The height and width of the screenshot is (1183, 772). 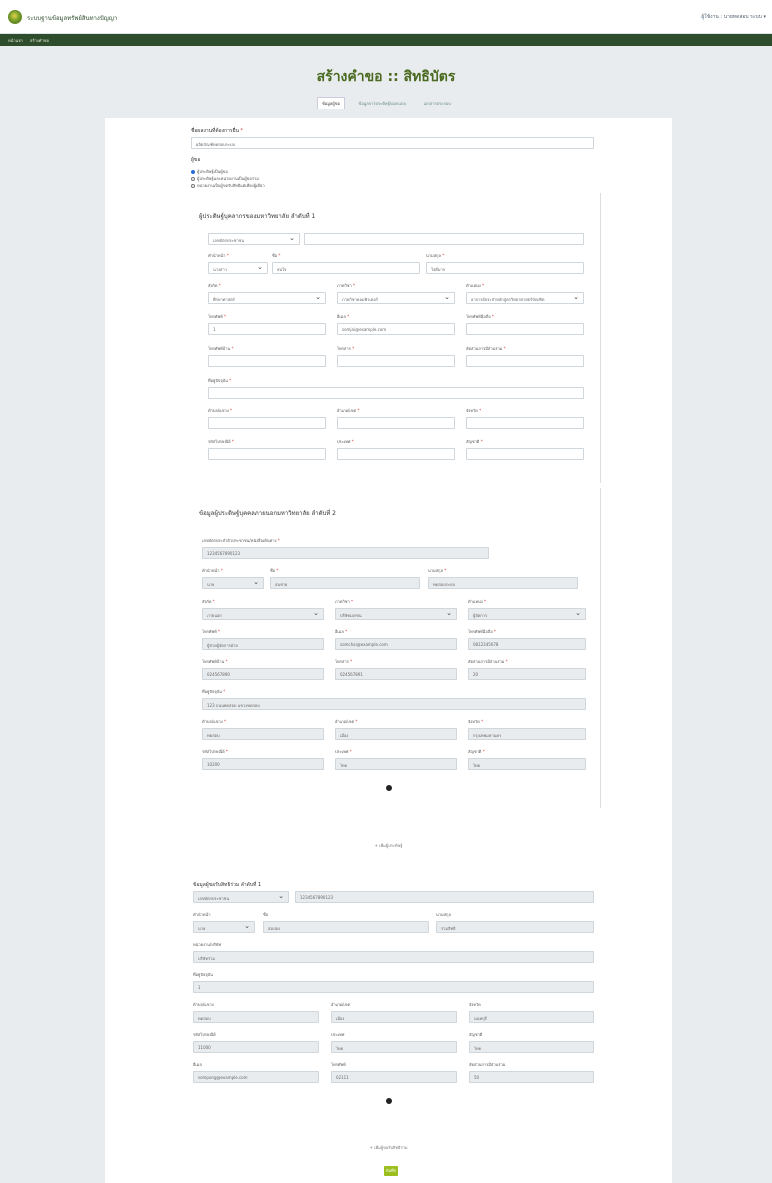 I want to click on inventor1-firstname-input: สมใจ, so click(x=346, y=268).